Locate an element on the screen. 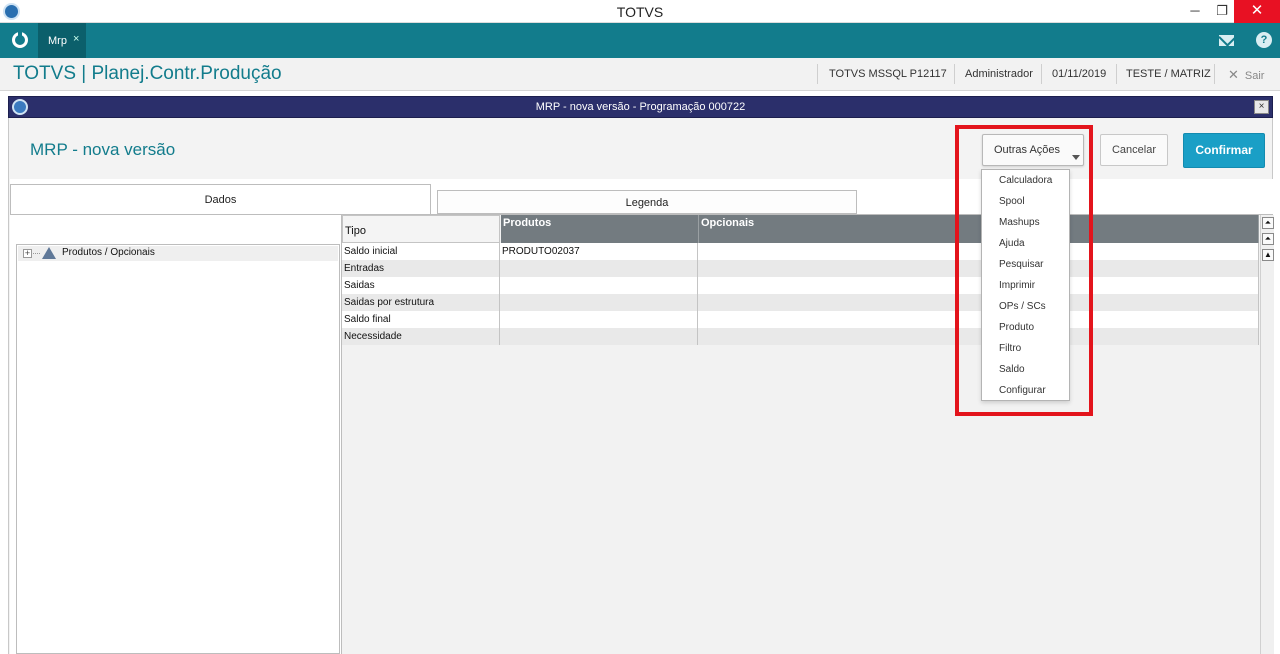 The height and width of the screenshot is (654, 1280). exit-button: ✕ Sair is located at coordinates (1246, 75).